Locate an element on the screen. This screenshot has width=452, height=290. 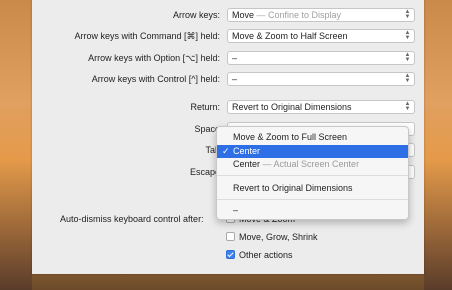
menu-item-hint: — Actual Screen Center is located at coordinates (310, 164).